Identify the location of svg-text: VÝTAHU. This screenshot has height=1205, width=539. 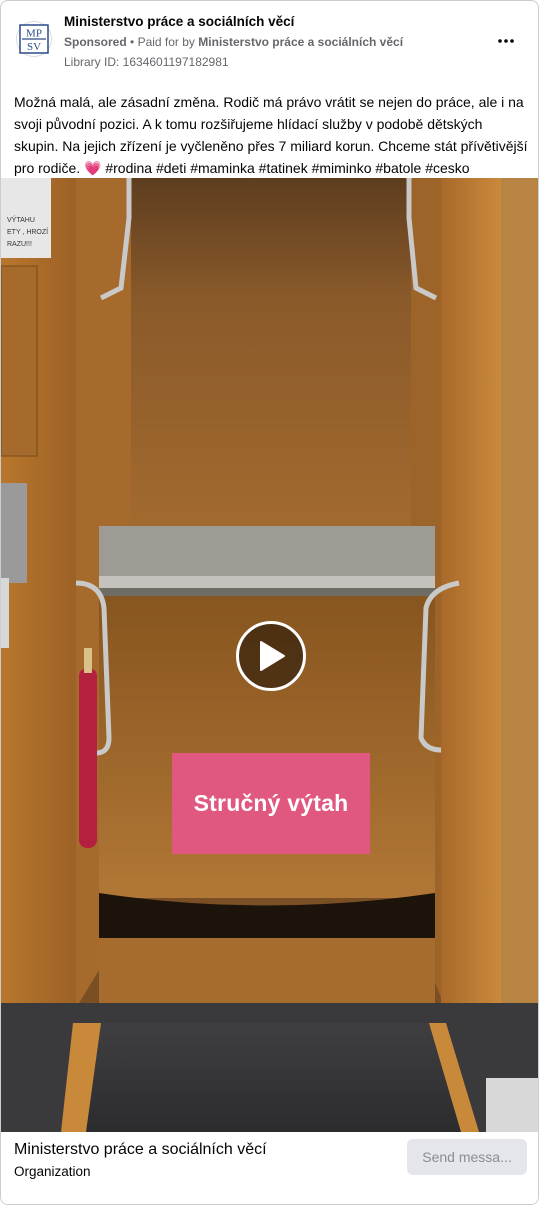
(21, 219).